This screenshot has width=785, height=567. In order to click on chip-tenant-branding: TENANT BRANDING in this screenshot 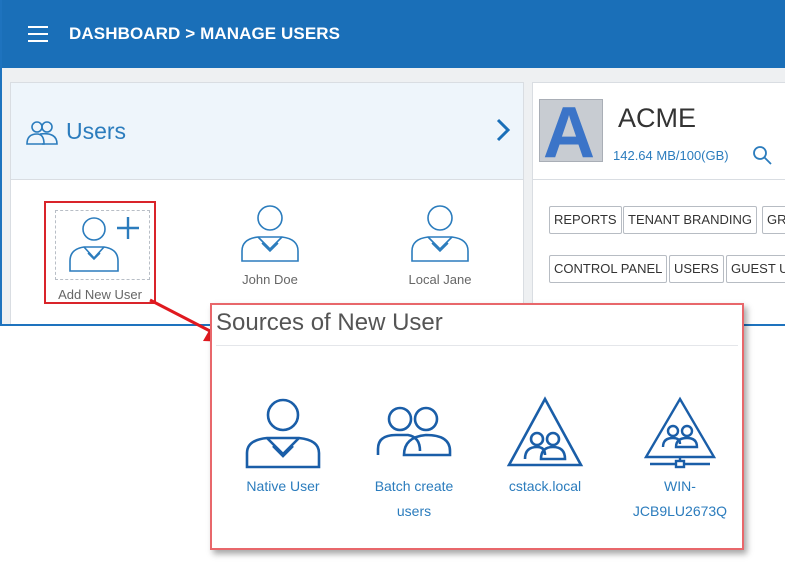, I will do `click(690, 220)`.